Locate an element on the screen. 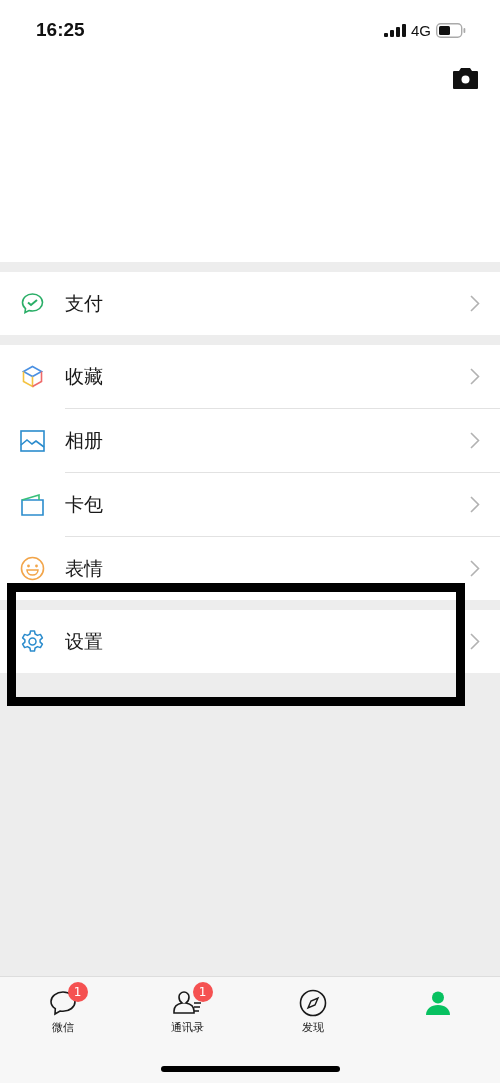 The width and height of the screenshot is (500, 1083). menu-item-label: 设置 is located at coordinates (84, 641).